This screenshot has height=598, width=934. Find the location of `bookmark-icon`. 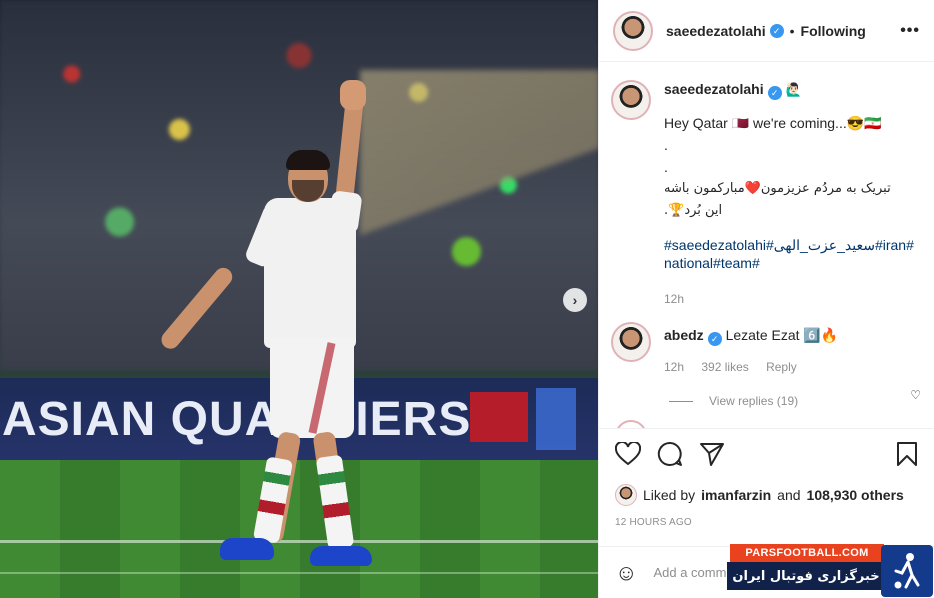

bookmark-icon is located at coordinates (907, 456).